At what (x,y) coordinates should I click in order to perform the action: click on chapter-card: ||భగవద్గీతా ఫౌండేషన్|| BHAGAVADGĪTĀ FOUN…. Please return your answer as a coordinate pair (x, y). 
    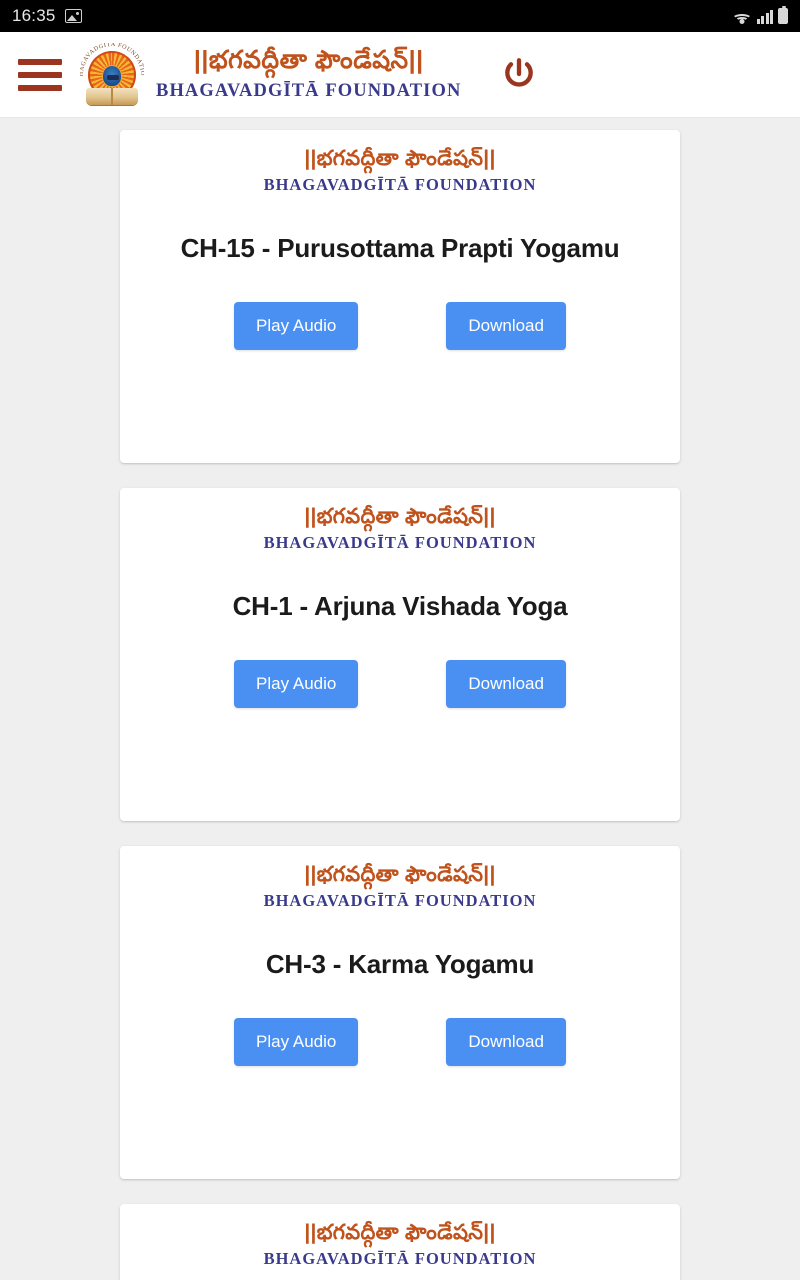
    Looking at the image, I should click on (400, 1242).